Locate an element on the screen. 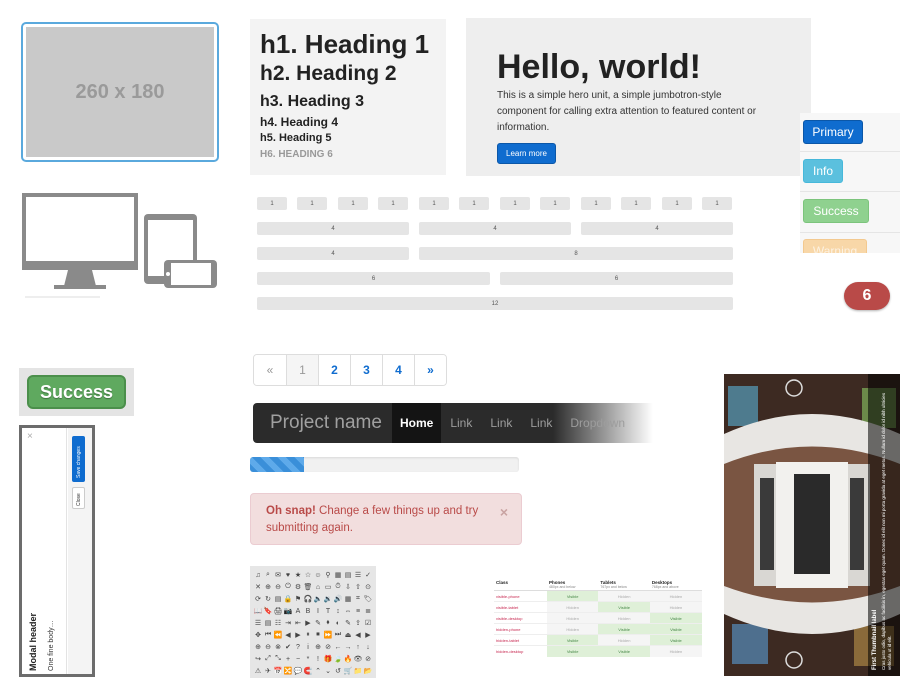 This screenshot has width=924, height=696. glyph-icon: ← is located at coordinates (338, 647).